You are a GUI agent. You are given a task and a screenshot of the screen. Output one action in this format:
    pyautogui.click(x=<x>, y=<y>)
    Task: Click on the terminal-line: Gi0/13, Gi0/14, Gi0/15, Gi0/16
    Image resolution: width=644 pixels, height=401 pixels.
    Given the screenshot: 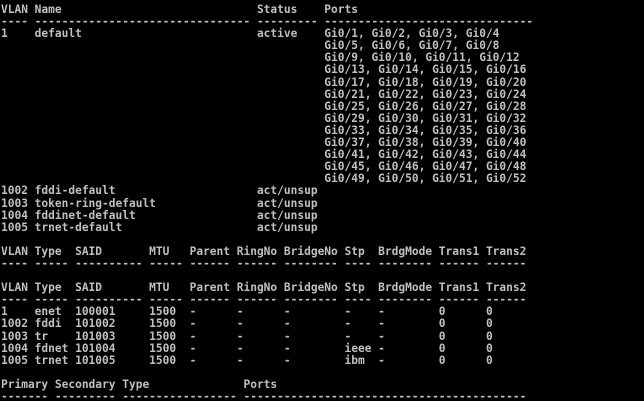 What is the action you would take?
    pyautogui.click(x=264, y=70)
    